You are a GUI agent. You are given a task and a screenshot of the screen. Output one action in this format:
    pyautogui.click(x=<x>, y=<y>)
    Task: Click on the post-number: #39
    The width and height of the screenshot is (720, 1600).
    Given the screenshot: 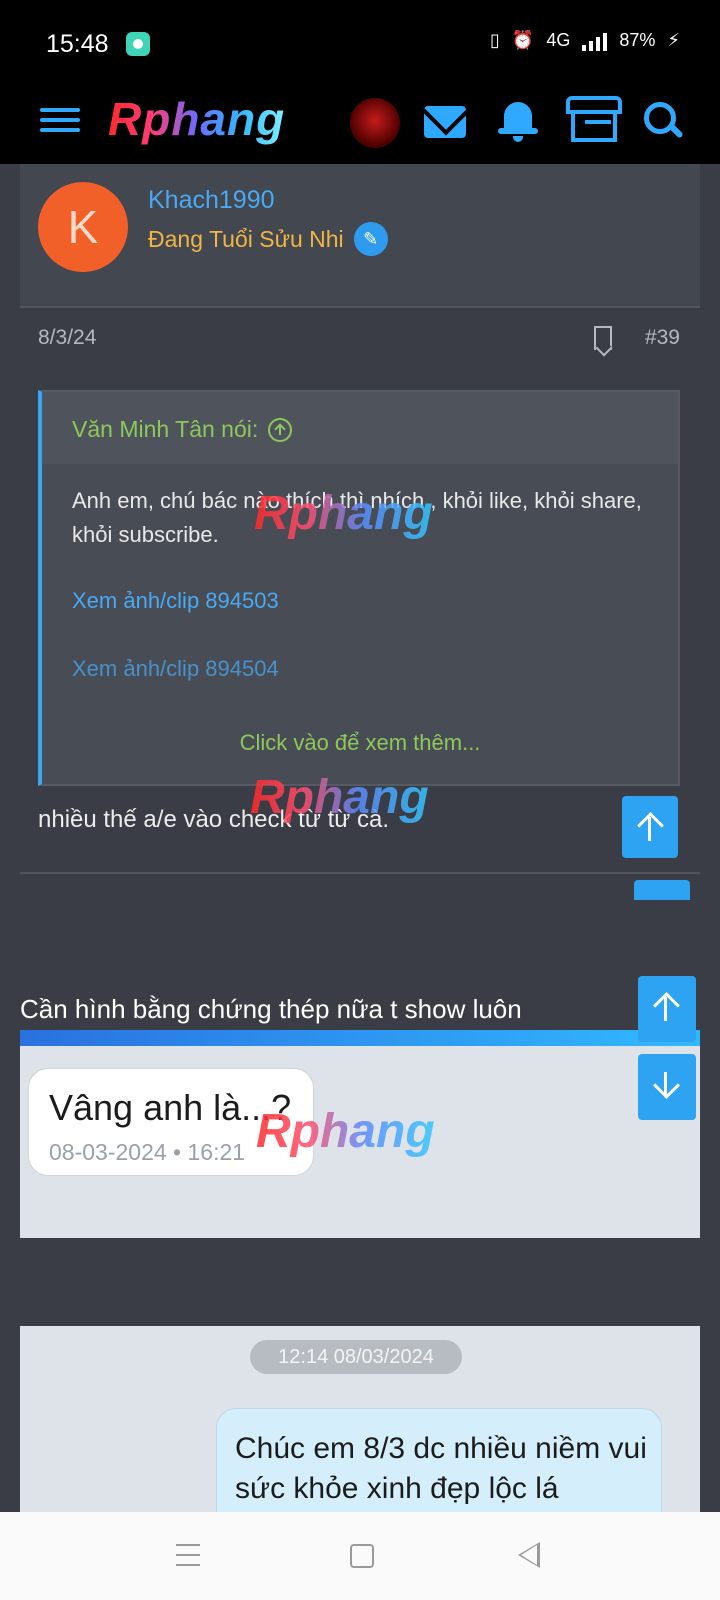 What is the action you would take?
    pyautogui.click(x=662, y=338)
    